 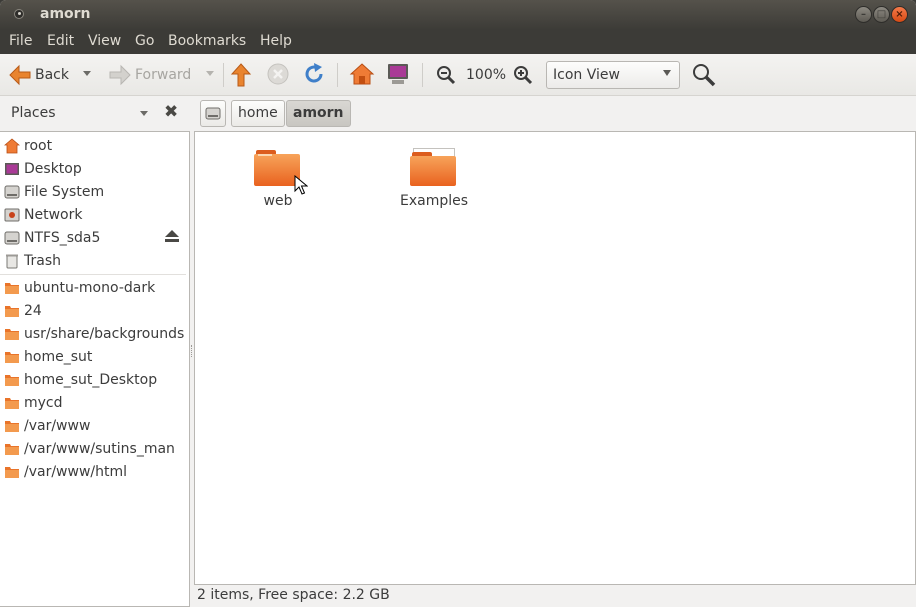 I want to click on view-mode-value: Icon View, so click(x=586, y=75).